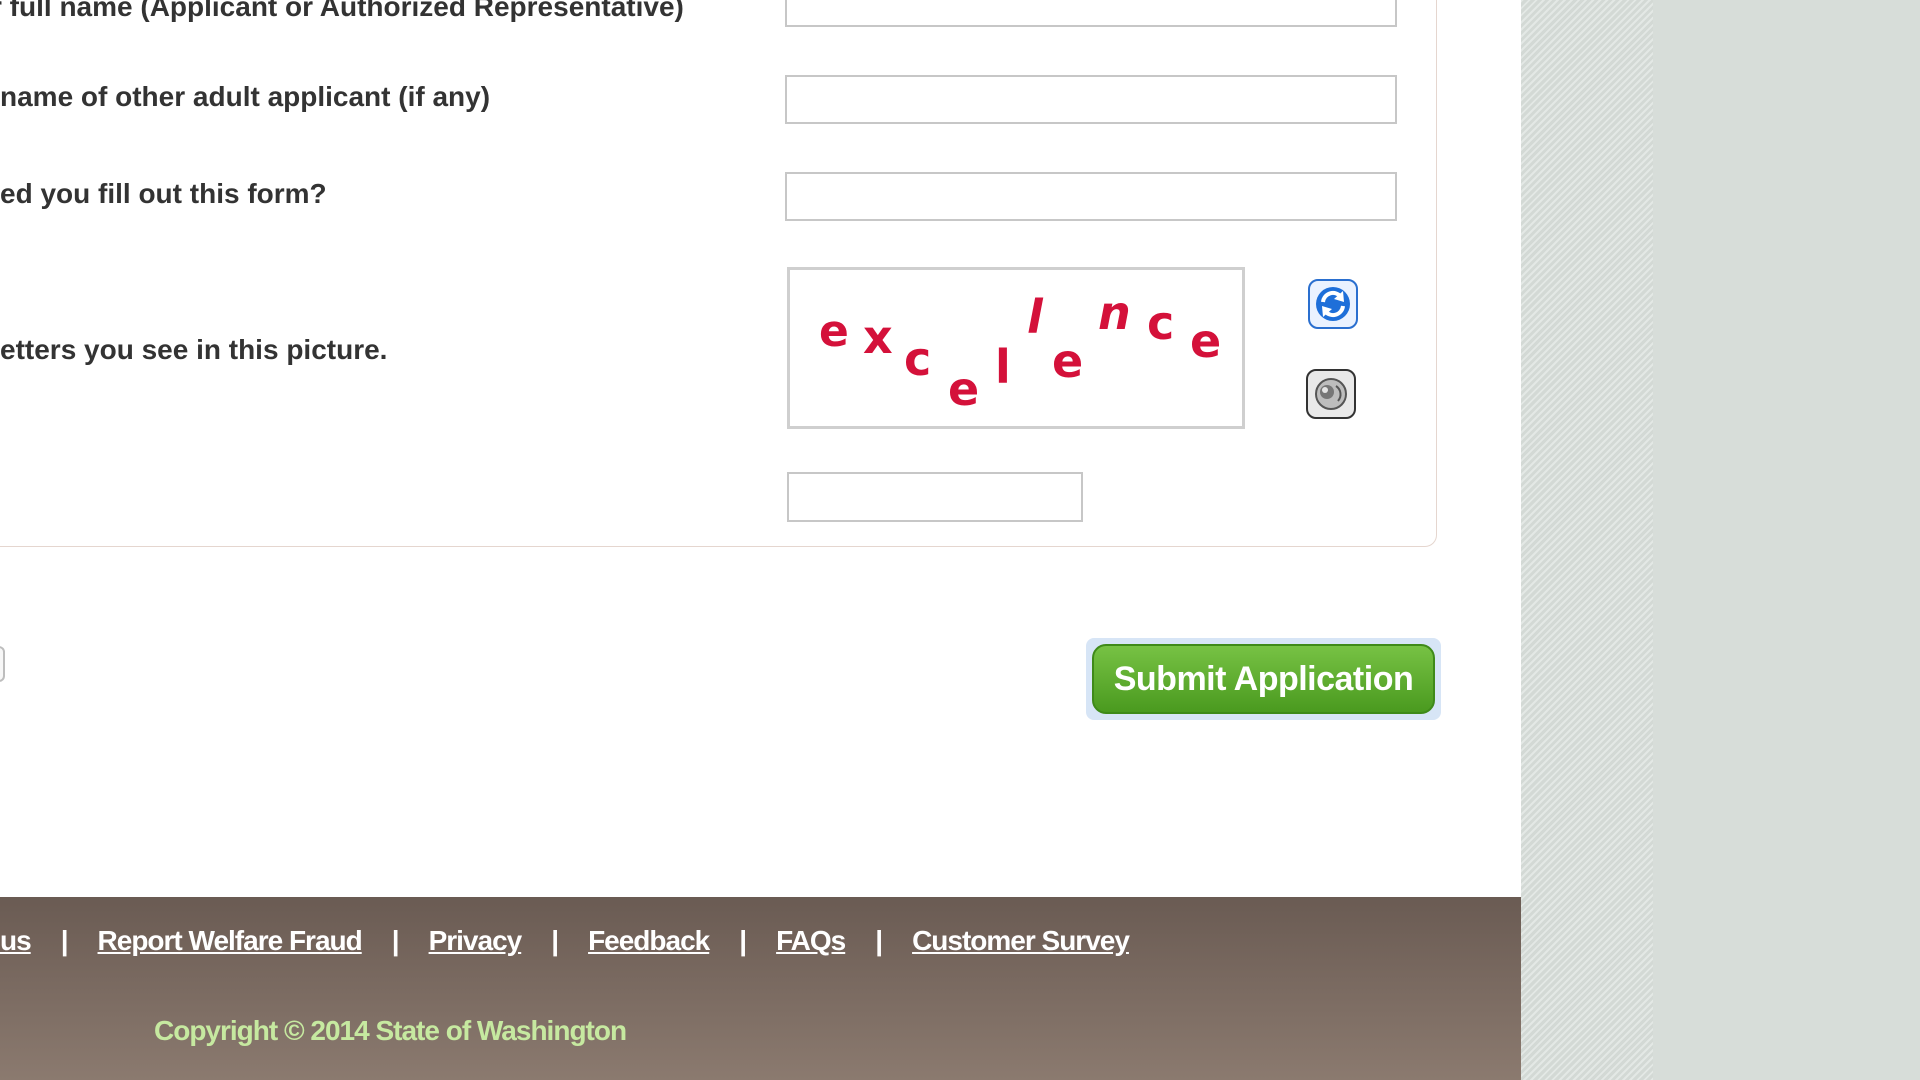 This screenshot has width=1920, height=1080. Describe the element at coordinates (16, 940) in the screenshot. I see `footer-link-contact-us: us` at that location.